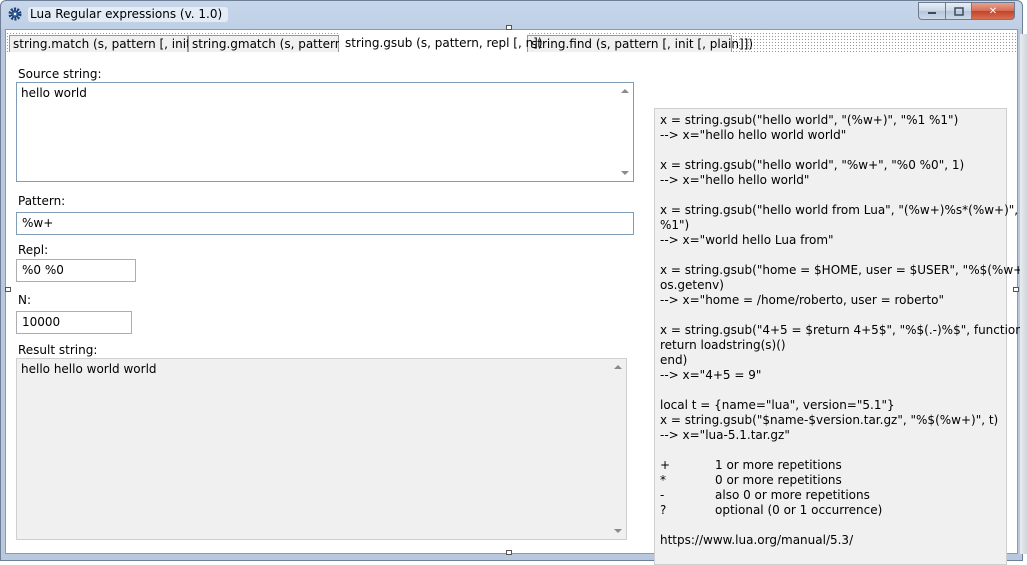 This screenshot has width=1027, height=565. What do you see at coordinates (735, 180) in the screenshot?
I see `help-line: --> x="hello hello world"` at bounding box center [735, 180].